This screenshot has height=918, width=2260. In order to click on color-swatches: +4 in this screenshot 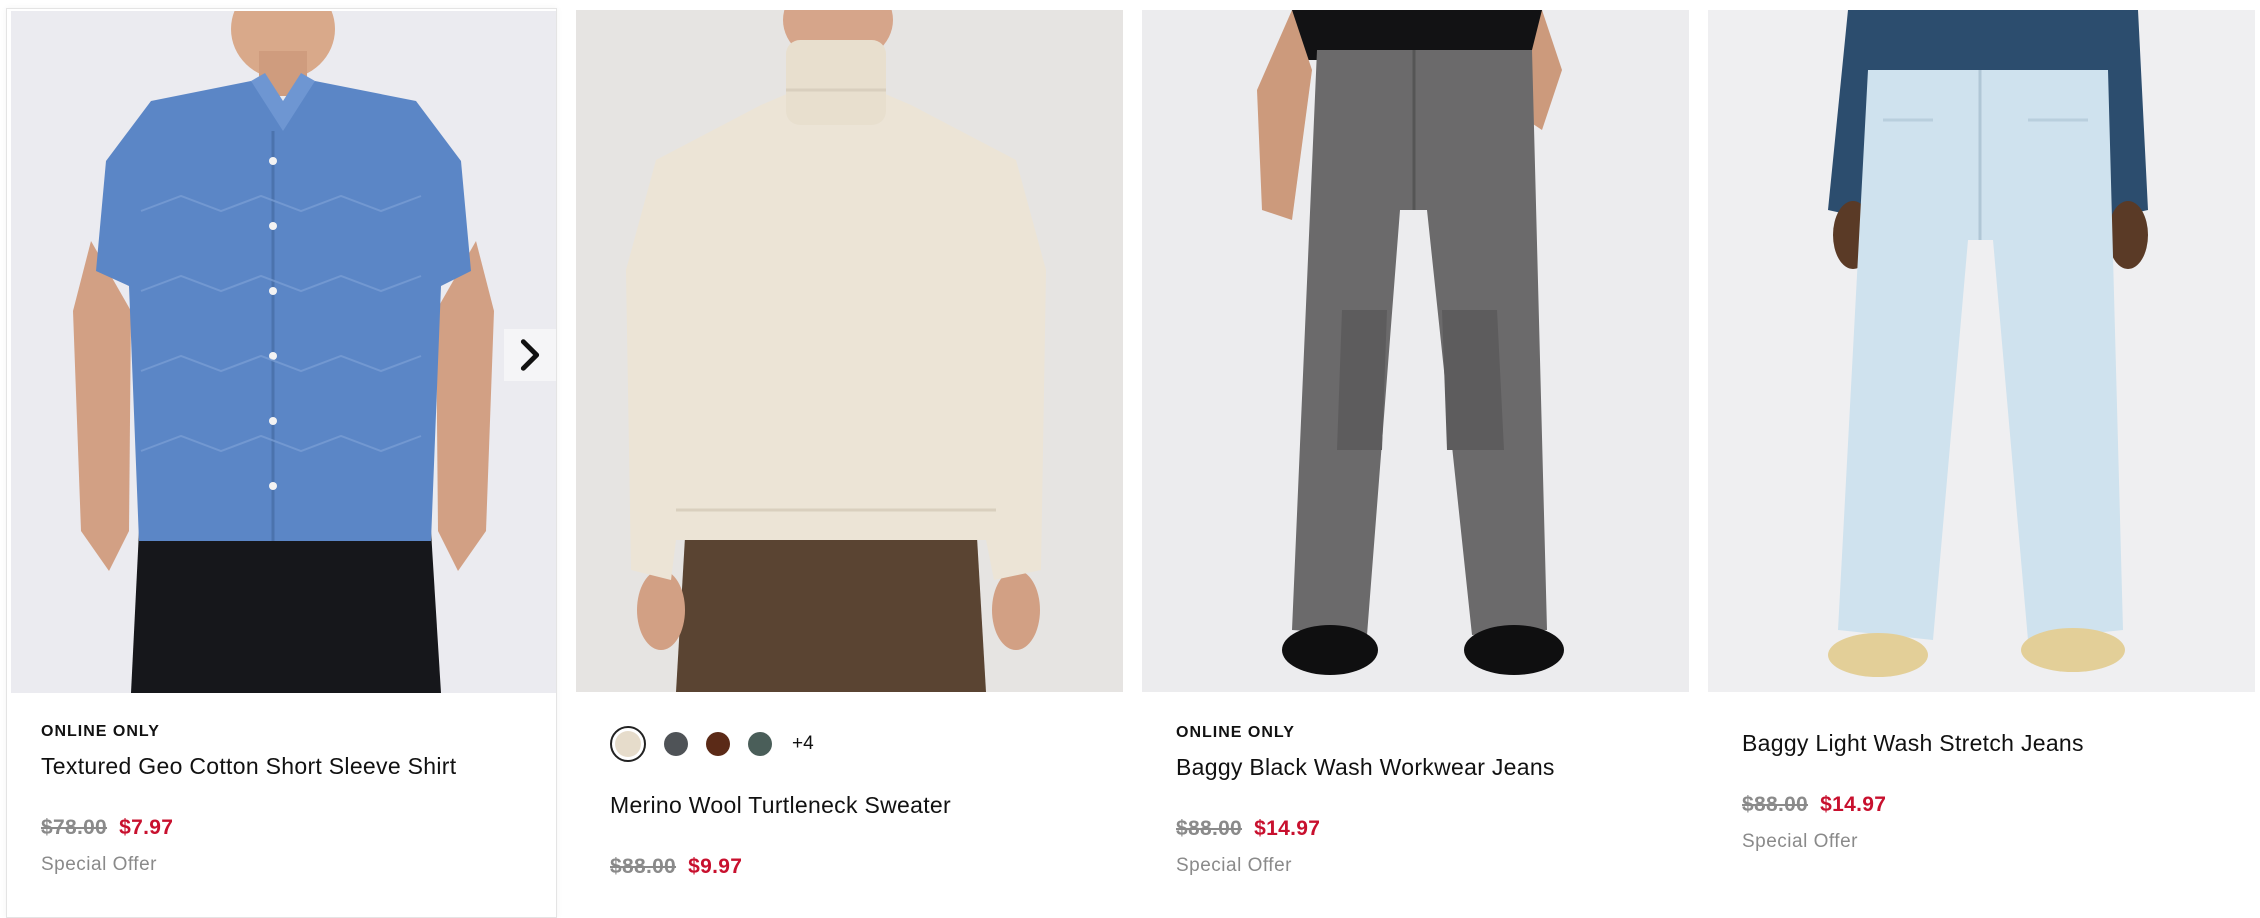, I will do `click(856, 744)`.